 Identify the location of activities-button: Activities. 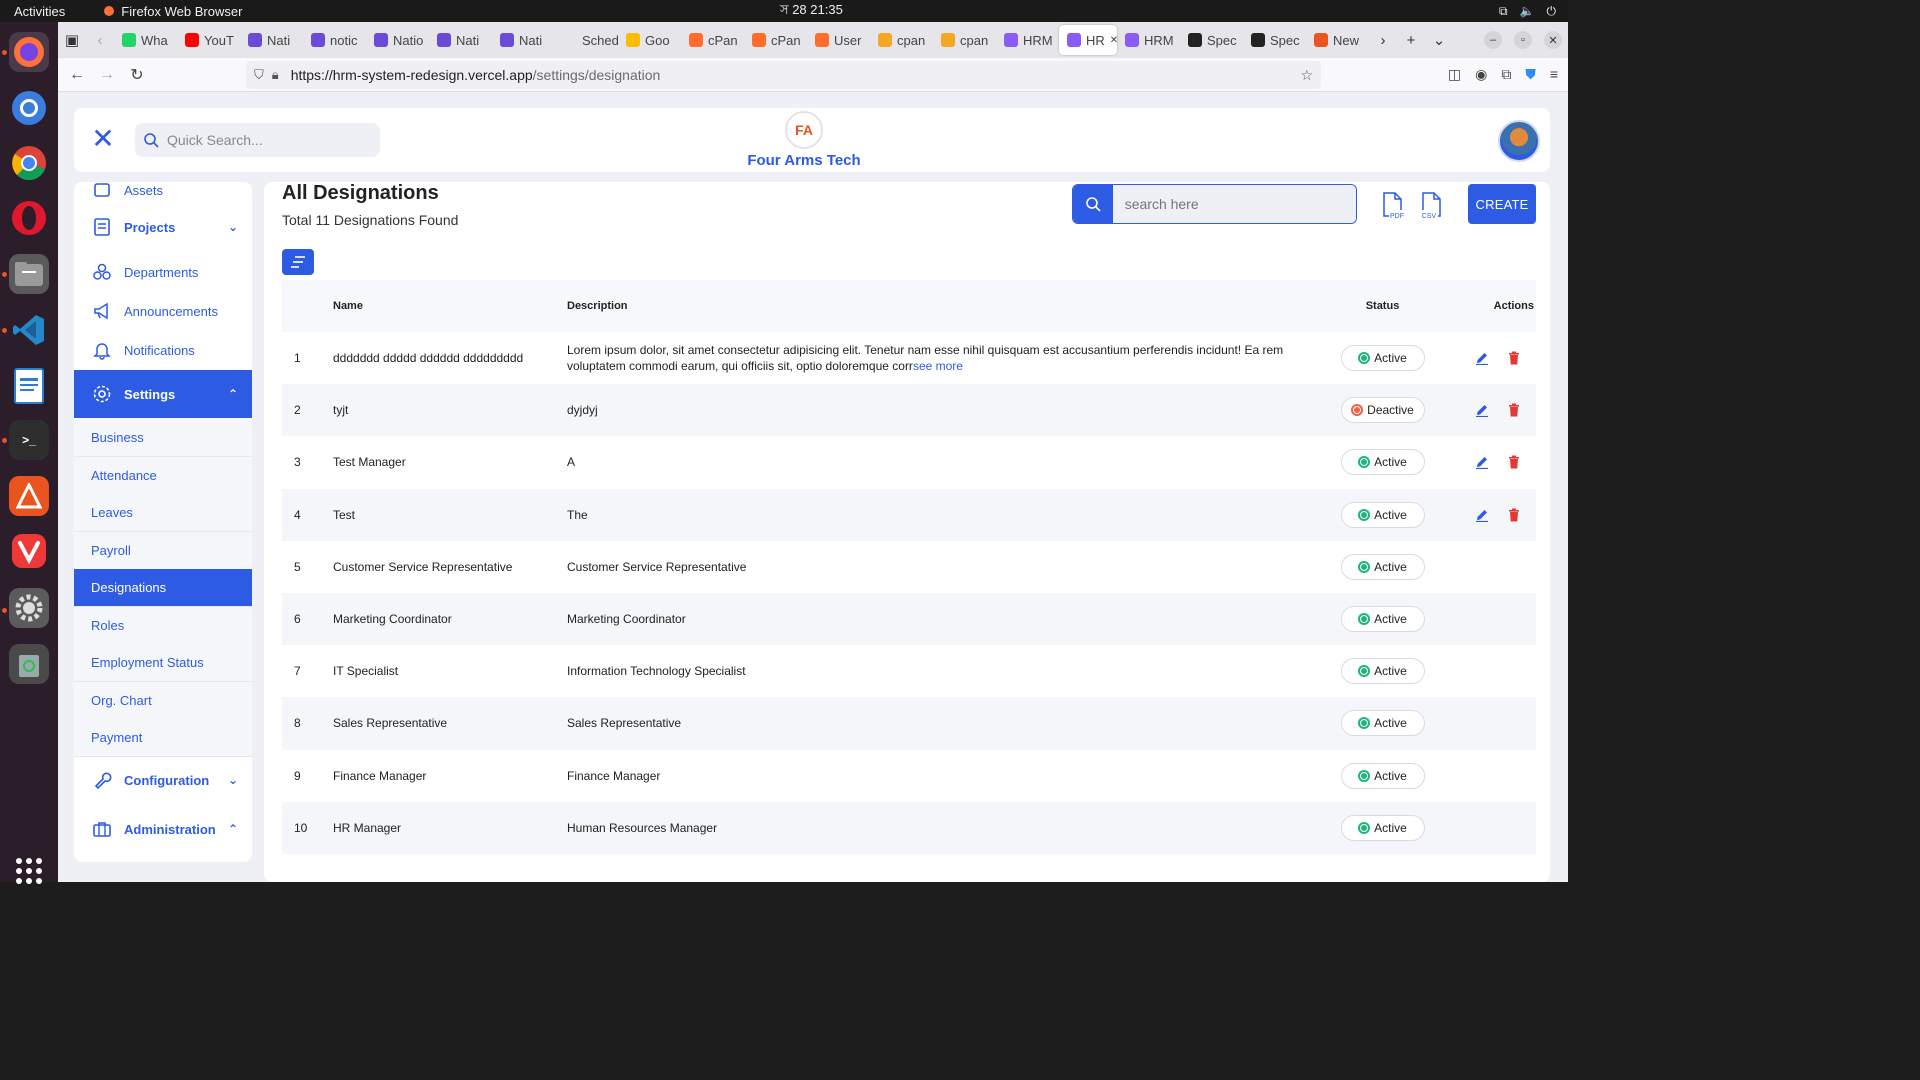
(39, 11).